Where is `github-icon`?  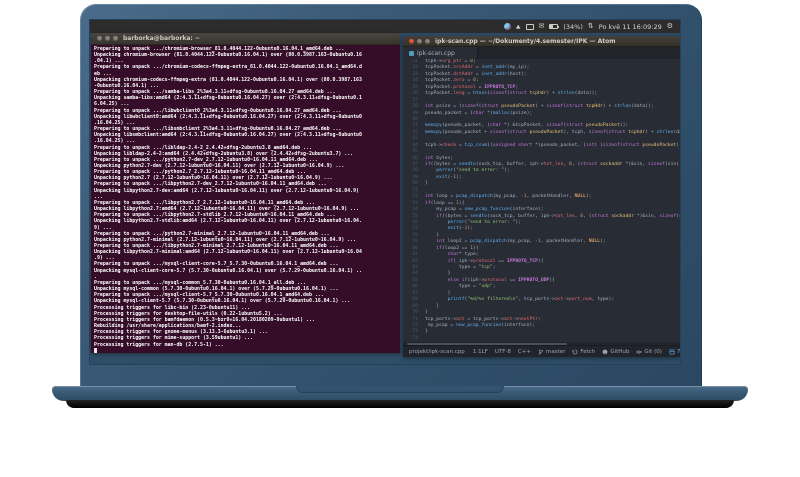
github-icon is located at coordinates (605, 352).